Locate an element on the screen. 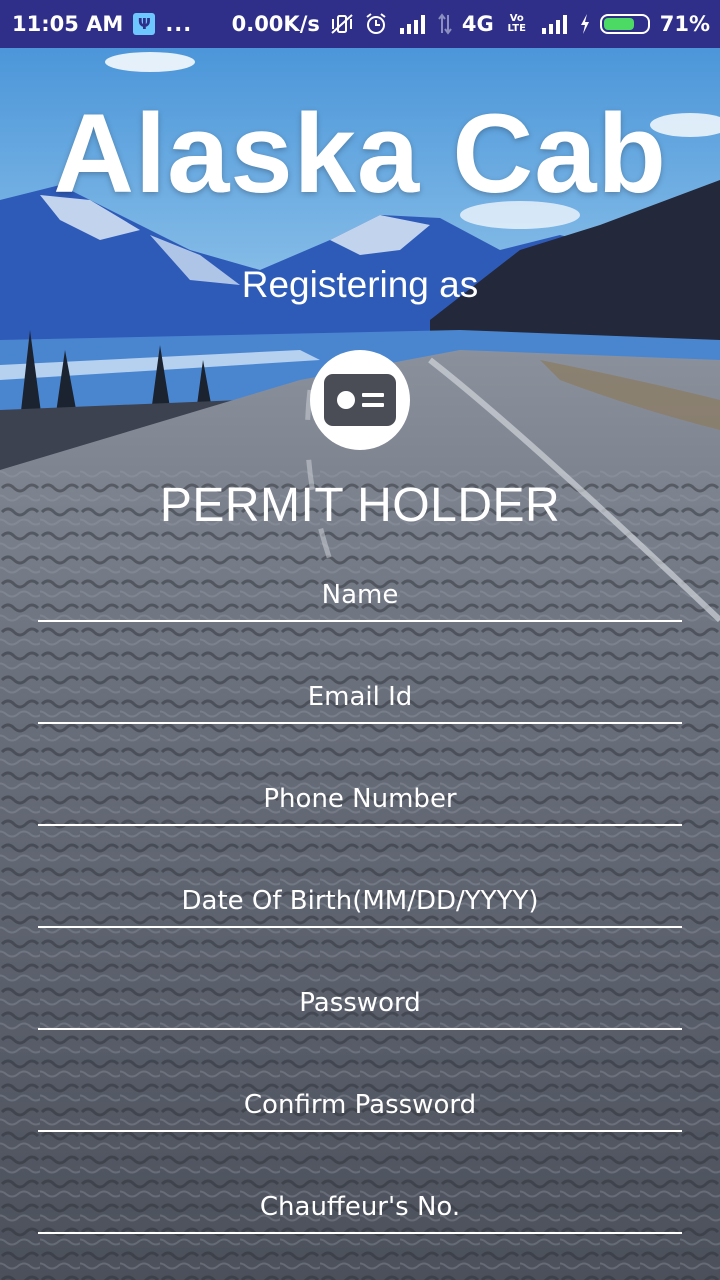 The height and width of the screenshot is (1280, 720). vibrate-off-icon is located at coordinates (342, 24).